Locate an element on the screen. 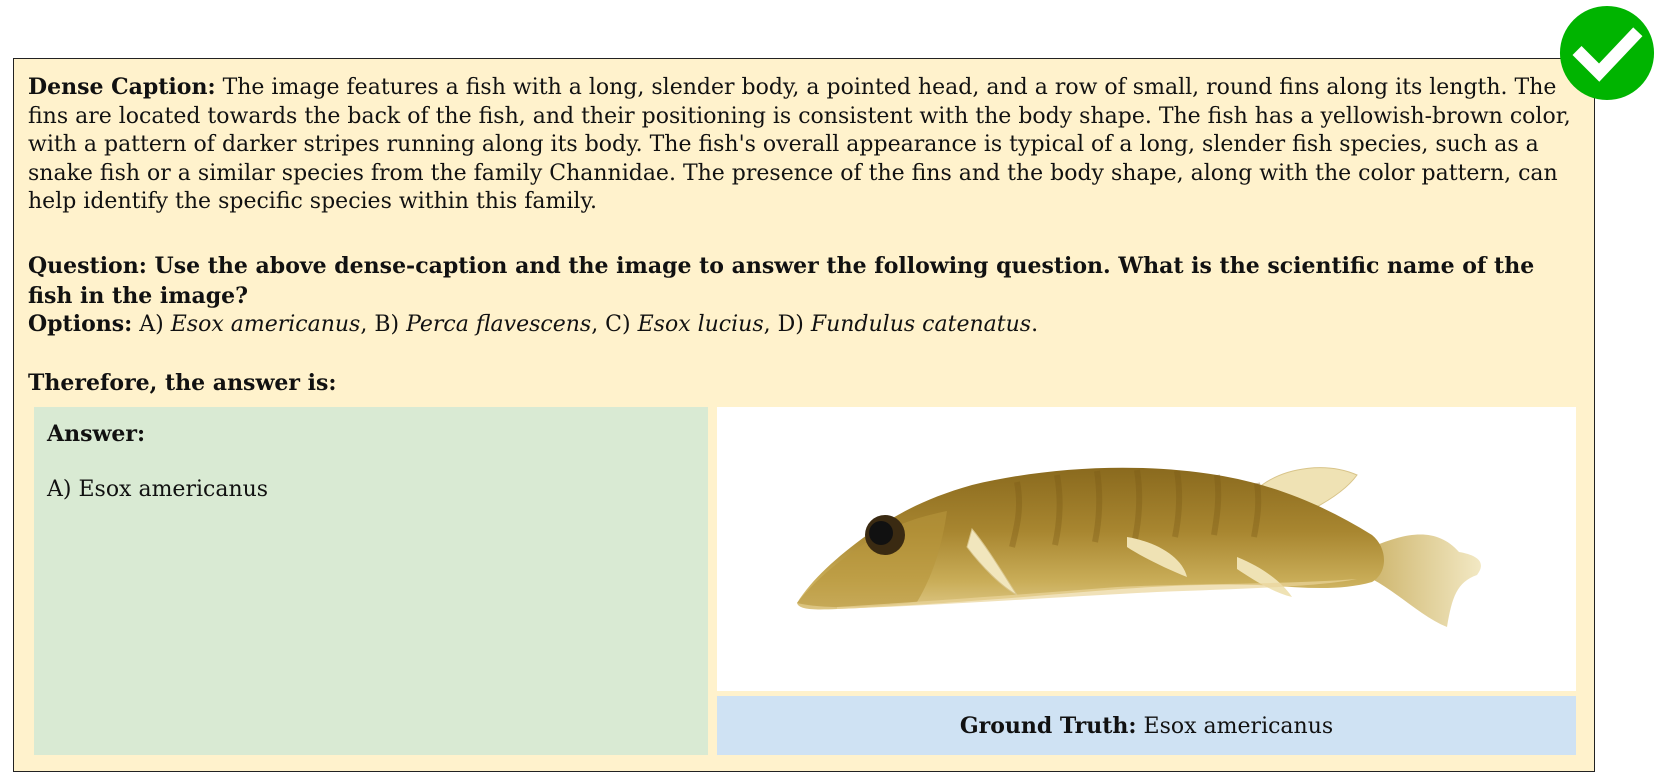 Image resolution: width=1661 pixels, height=783 pixels. answer-label: Answer: is located at coordinates (96, 434).